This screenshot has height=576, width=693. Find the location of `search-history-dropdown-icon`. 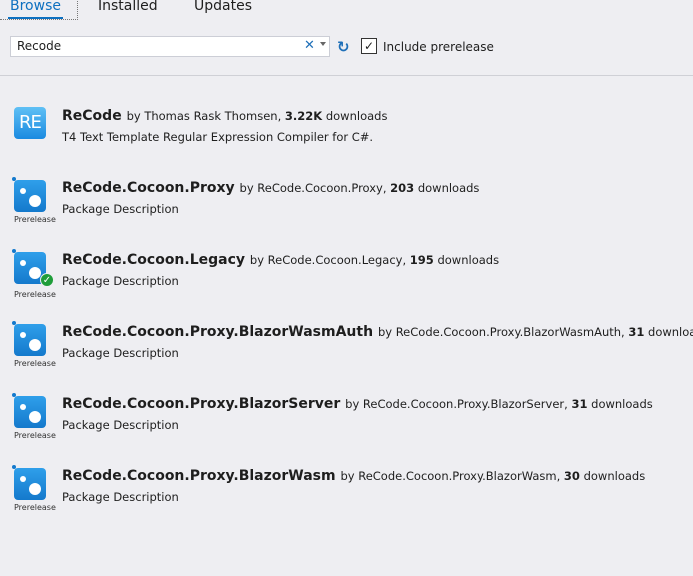

search-history-dropdown-icon is located at coordinates (323, 44).